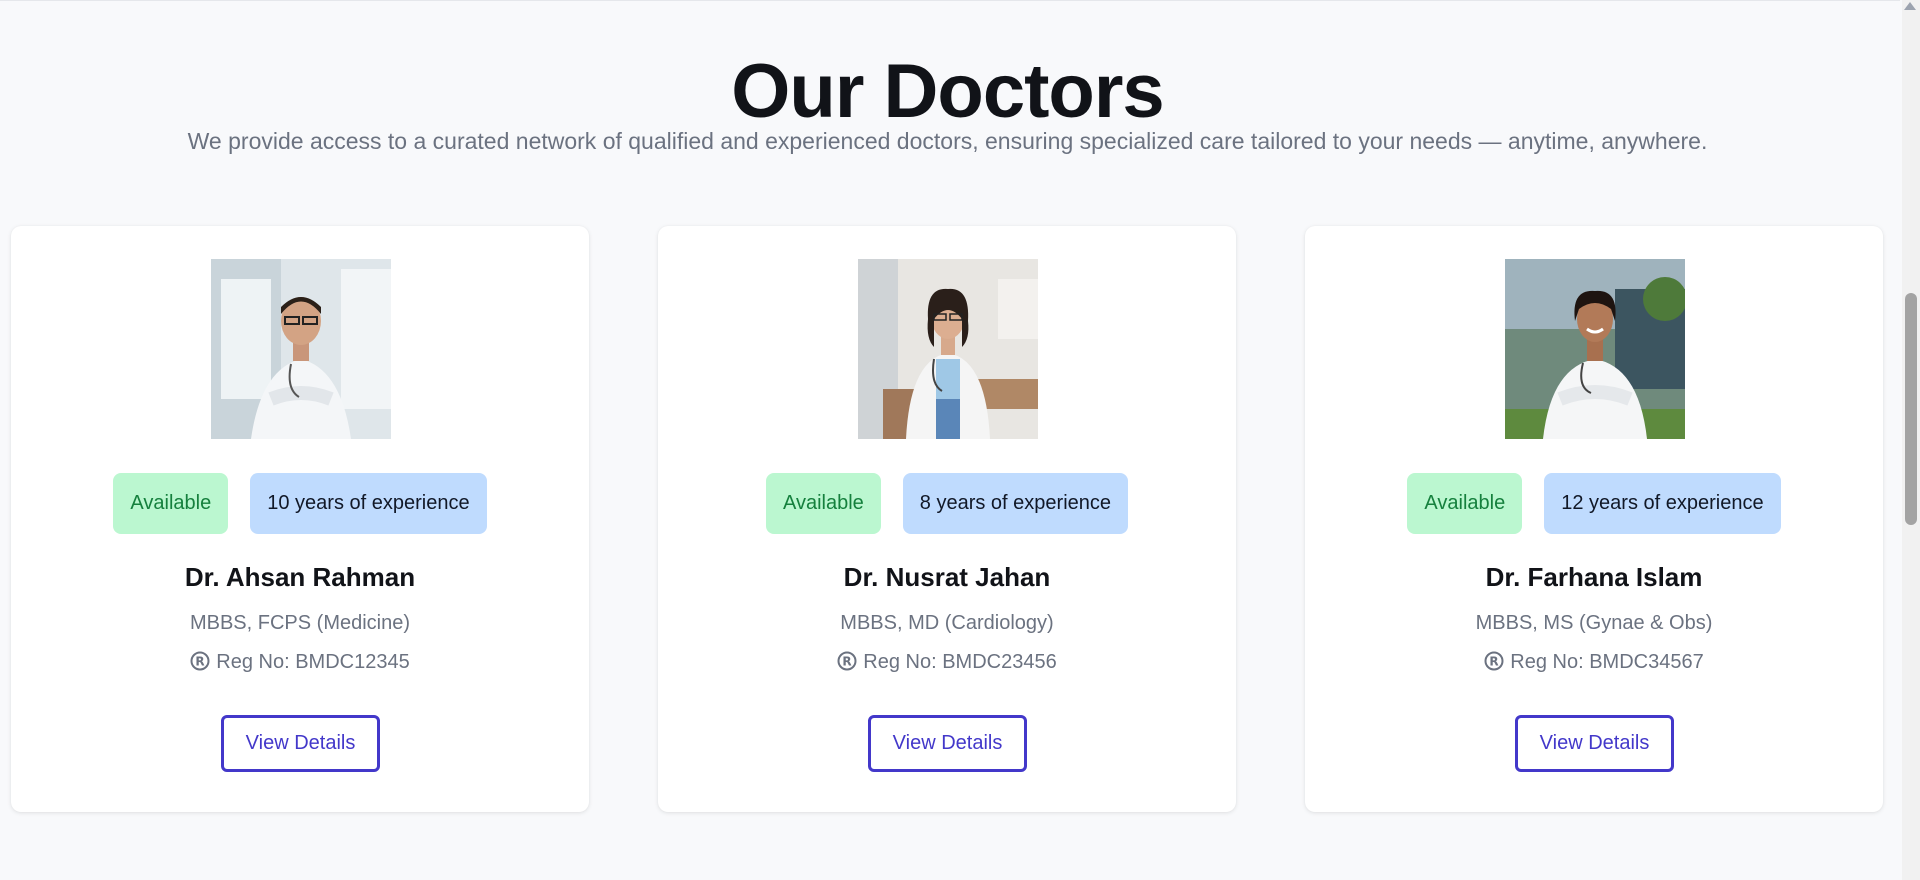 This screenshot has width=1920, height=880. I want to click on doctor-badges: Available 10 years of experience, so click(300, 503).